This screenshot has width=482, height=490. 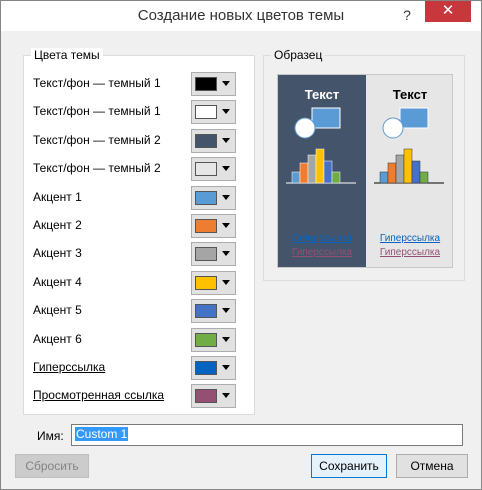 What do you see at coordinates (448, 11) in the screenshot?
I see `close-button: ✕` at bounding box center [448, 11].